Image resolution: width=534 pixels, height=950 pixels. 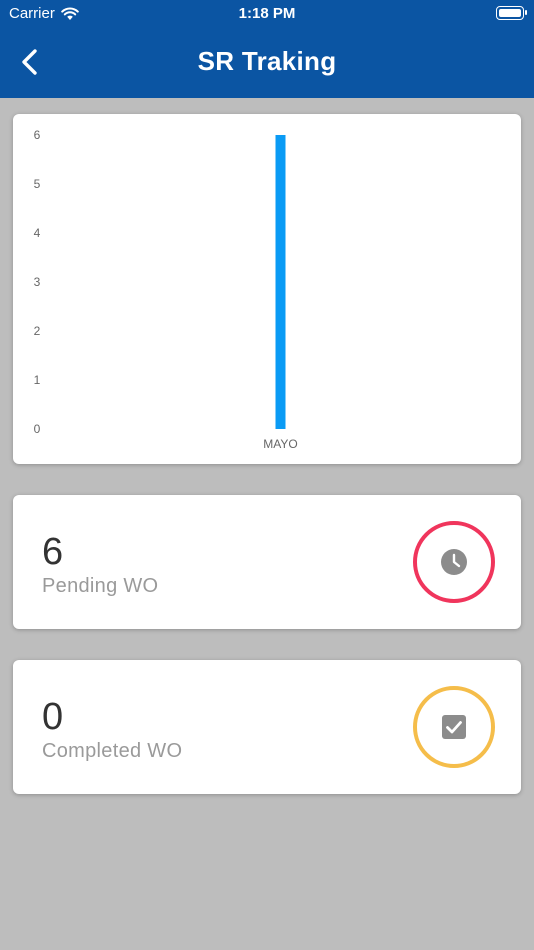 What do you see at coordinates (112, 751) in the screenshot?
I see `completed-label: Completed WO` at bounding box center [112, 751].